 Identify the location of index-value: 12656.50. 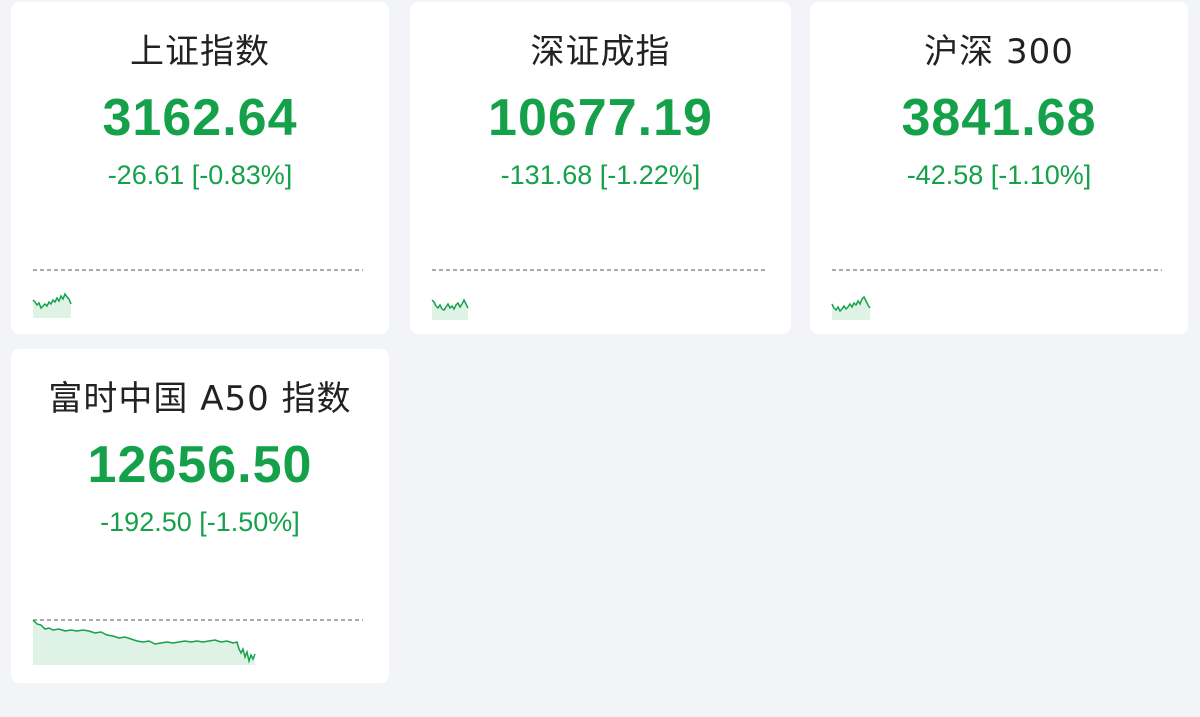
(200, 465).